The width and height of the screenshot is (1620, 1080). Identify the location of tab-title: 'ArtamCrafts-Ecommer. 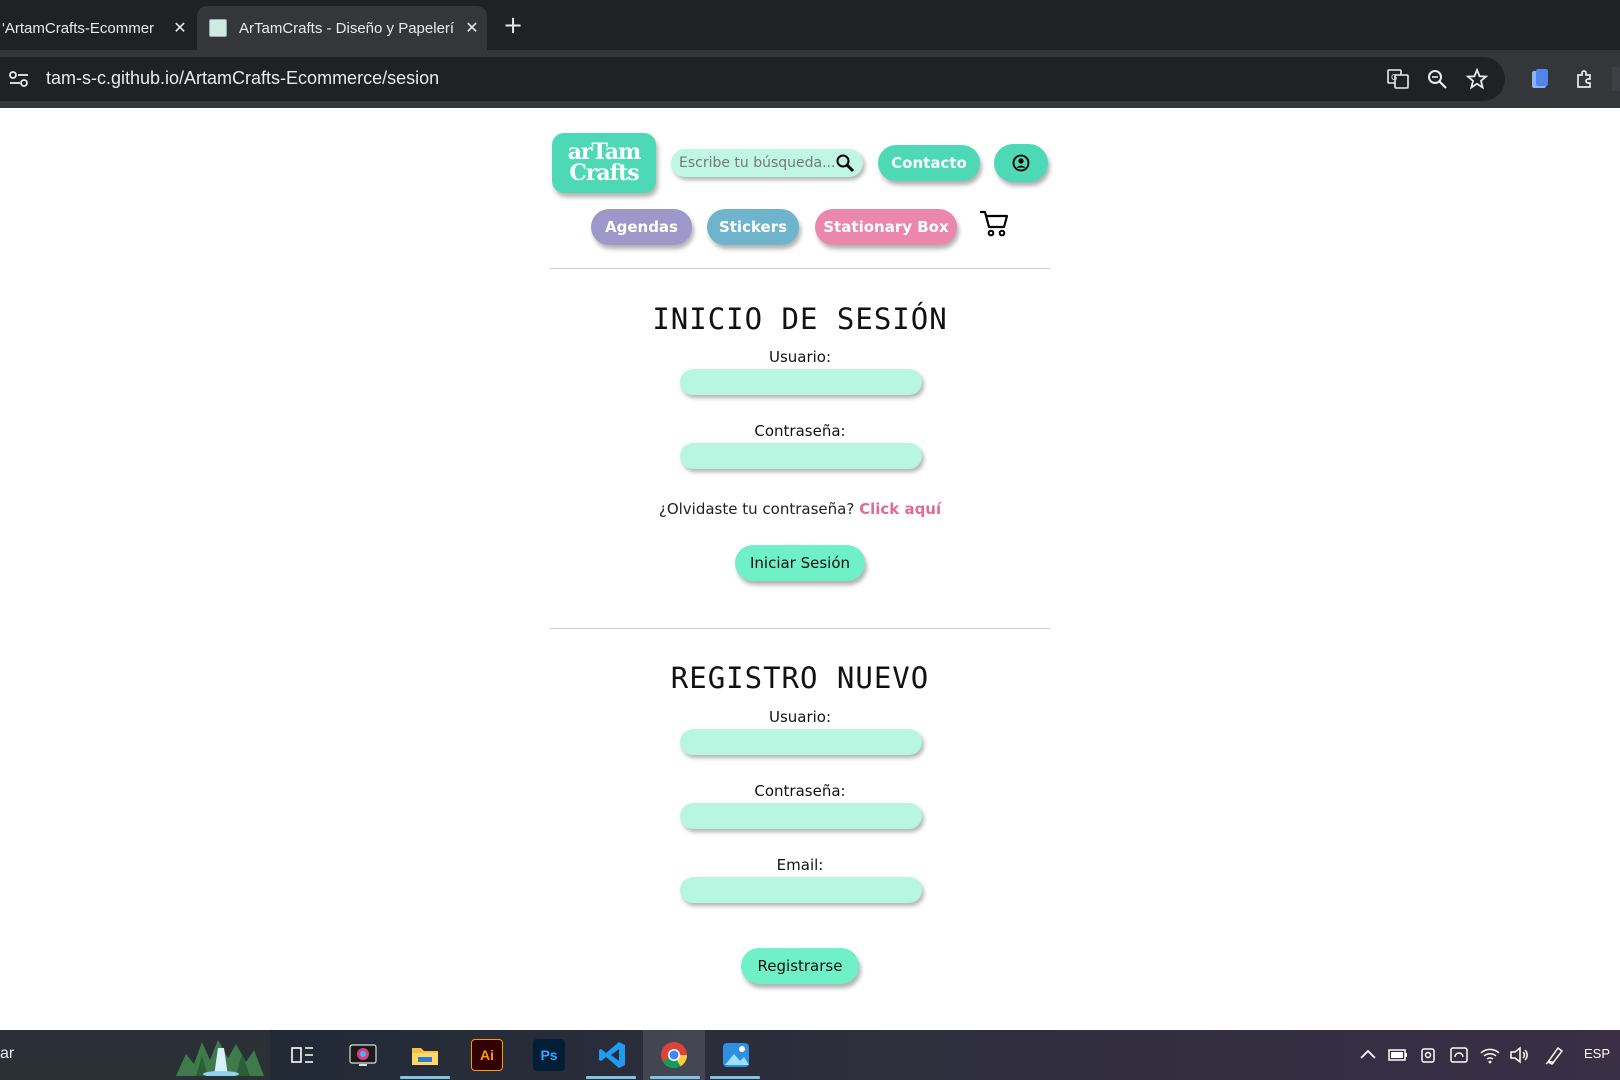
(78, 28).